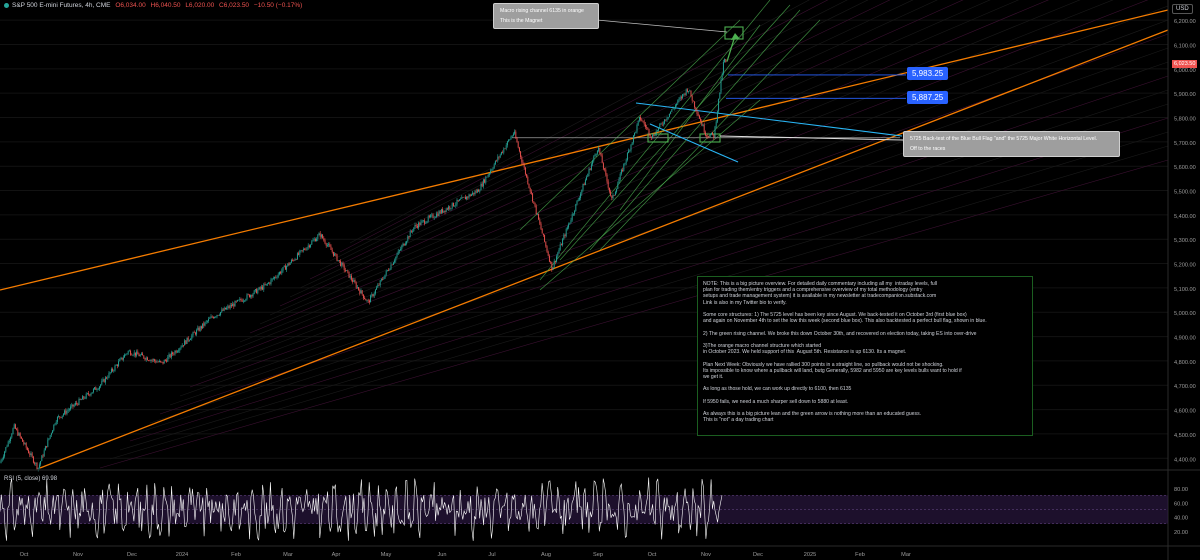 This screenshot has width=1200, height=560. Describe the element at coordinates (928, 73) in the screenshot. I see `level-label-1: 5,983.25` at that location.